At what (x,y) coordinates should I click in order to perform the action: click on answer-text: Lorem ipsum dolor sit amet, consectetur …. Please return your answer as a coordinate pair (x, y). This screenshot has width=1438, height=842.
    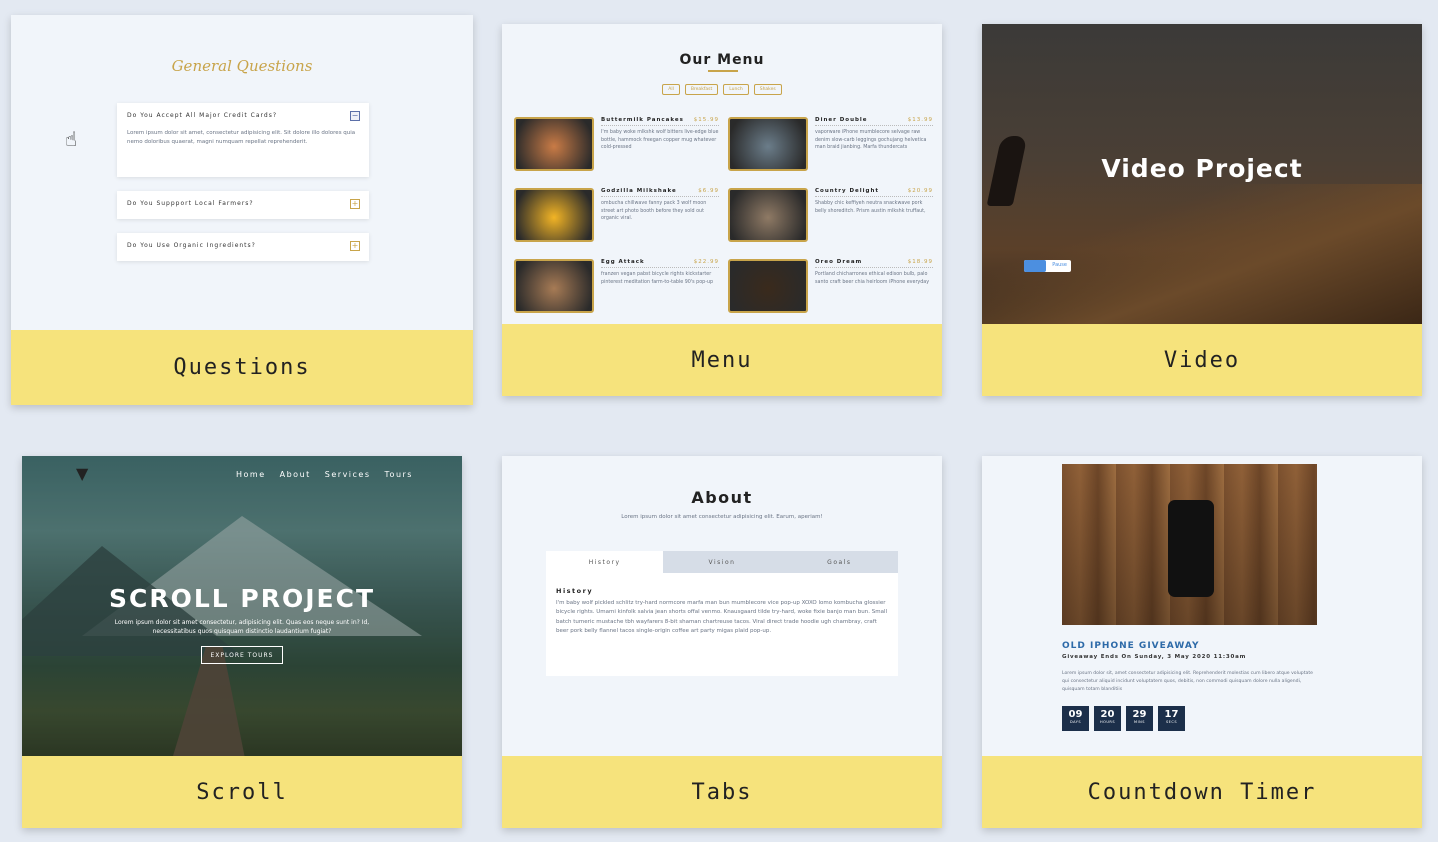
    Looking at the image, I should click on (241, 137).